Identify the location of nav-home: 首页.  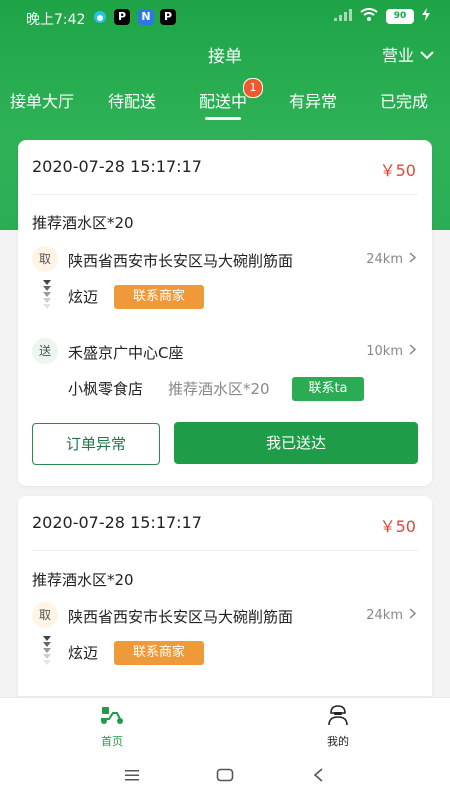
(112, 726).